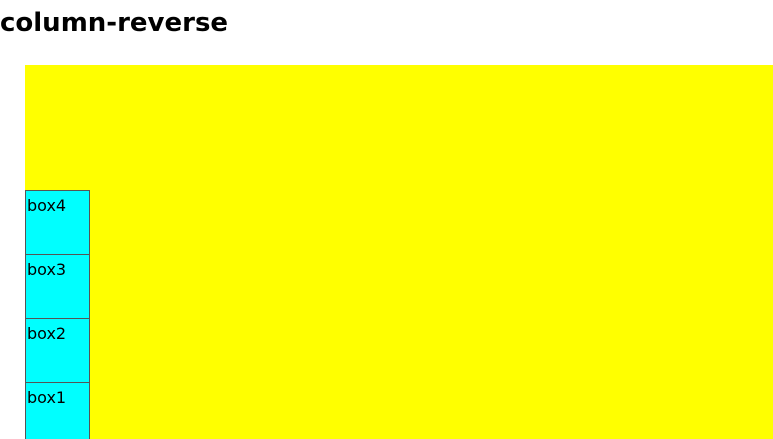  I want to click on box-1: box1, so click(57, 410).